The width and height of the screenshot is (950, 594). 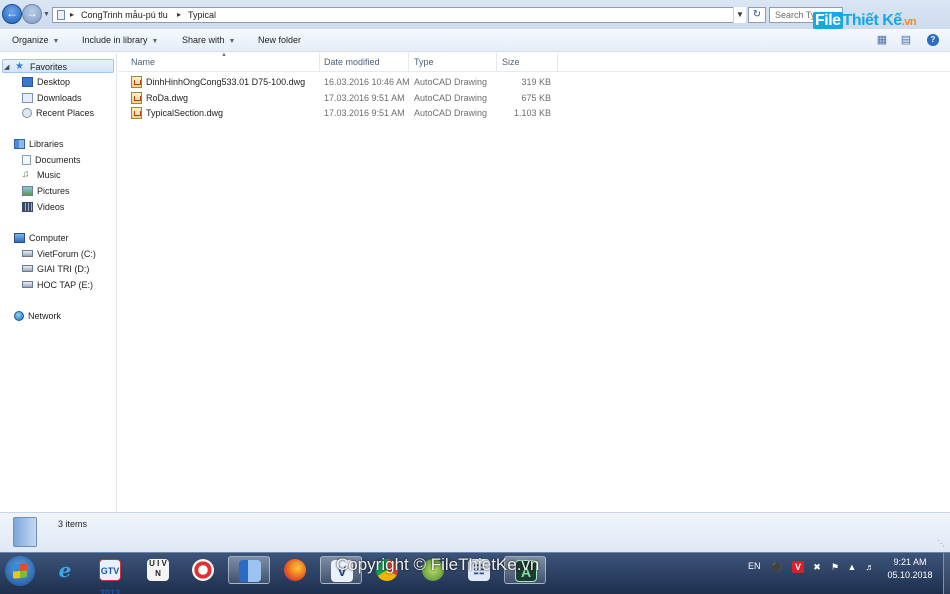 I want to click on taskbar-windows-explorer, so click(x=249, y=570).